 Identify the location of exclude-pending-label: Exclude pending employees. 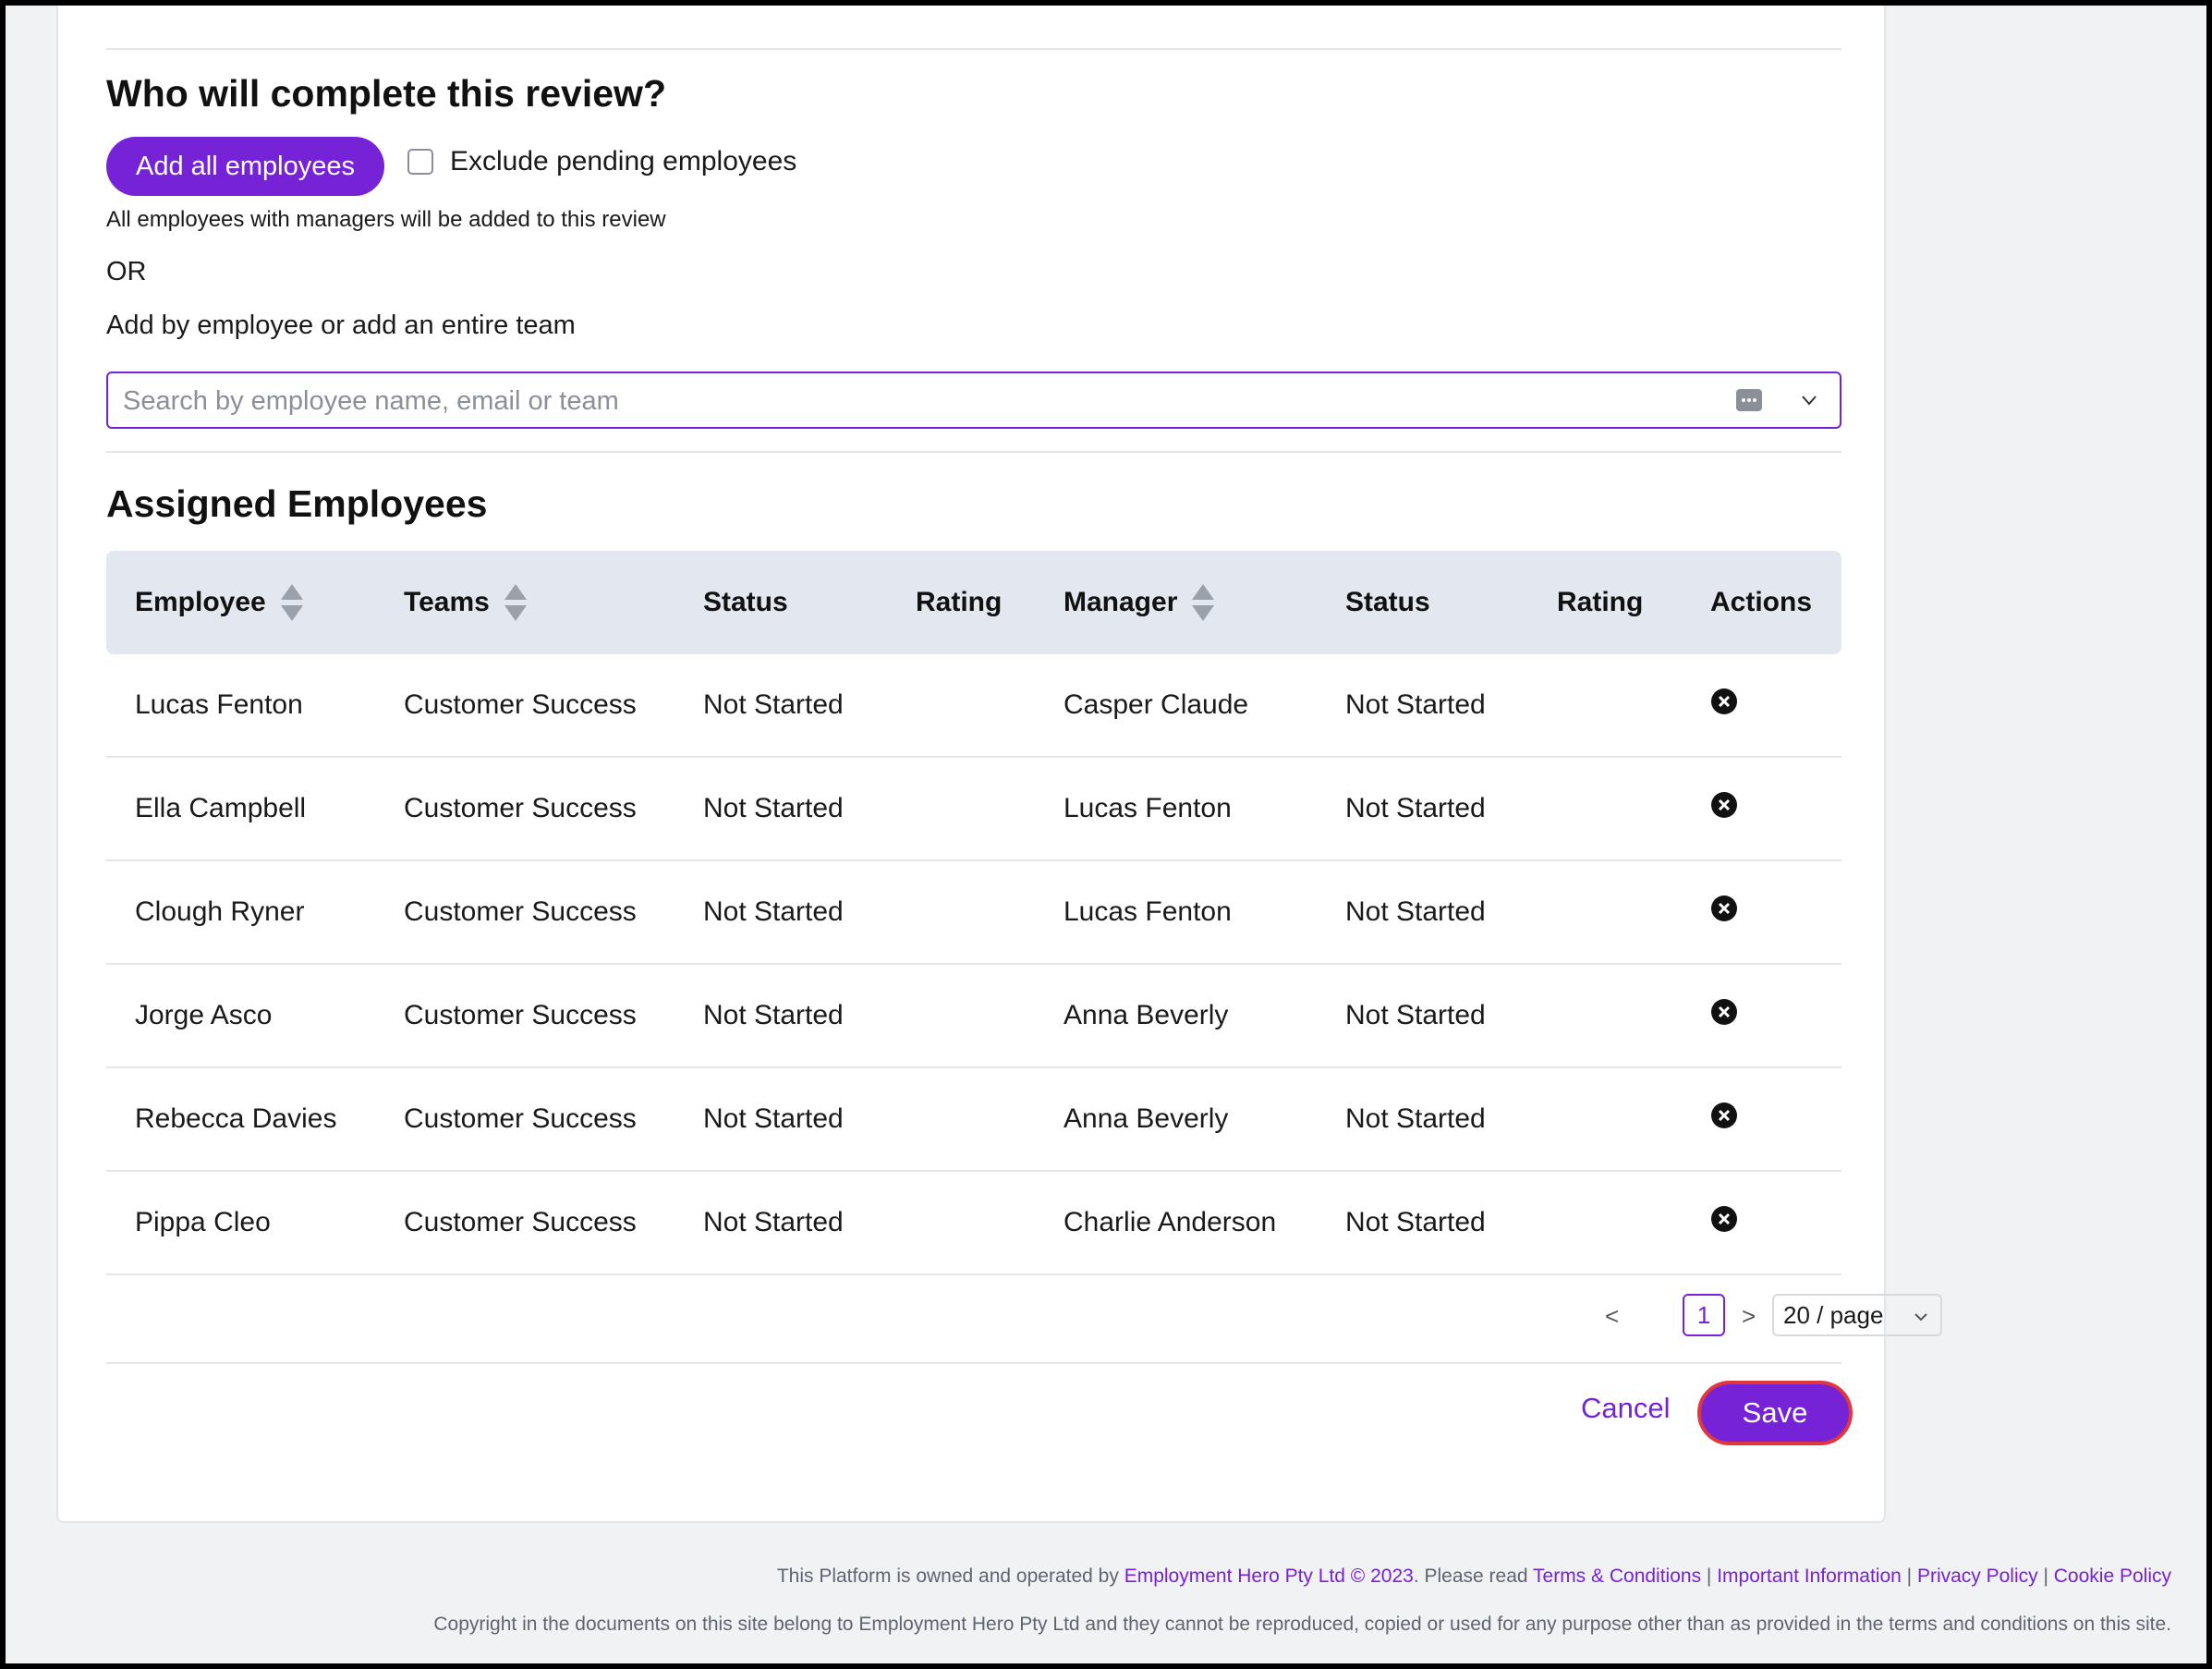
(623, 161).